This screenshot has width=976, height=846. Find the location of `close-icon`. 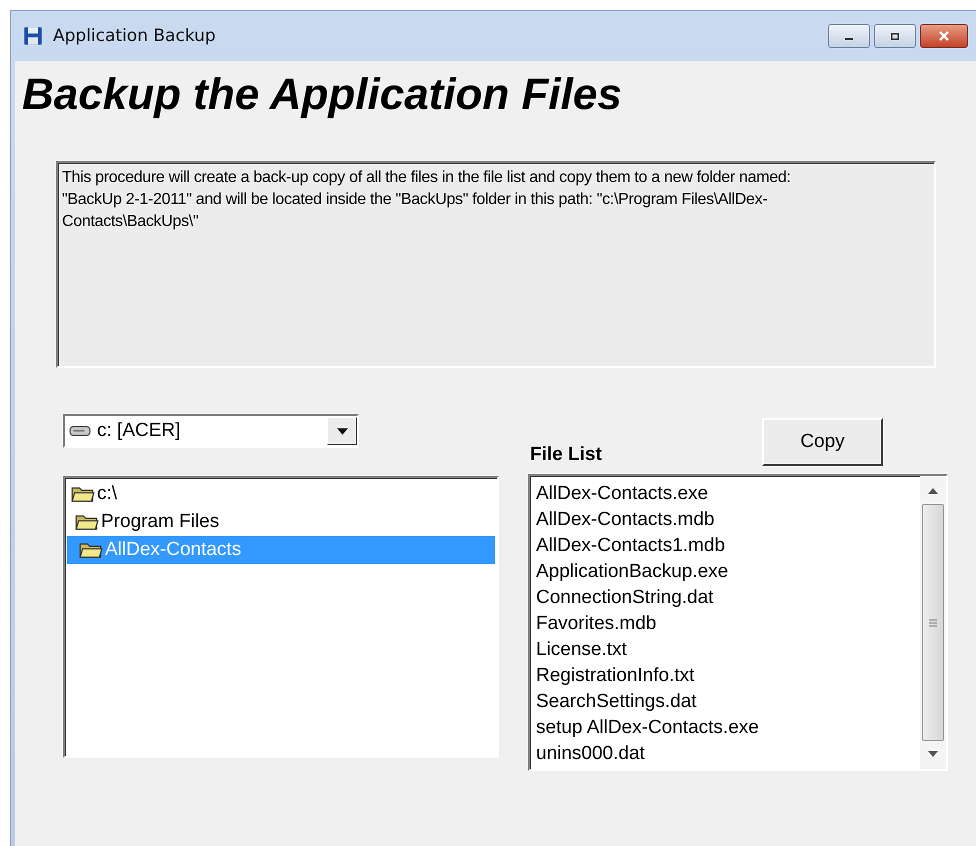

close-icon is located at coordinates (944, 36).